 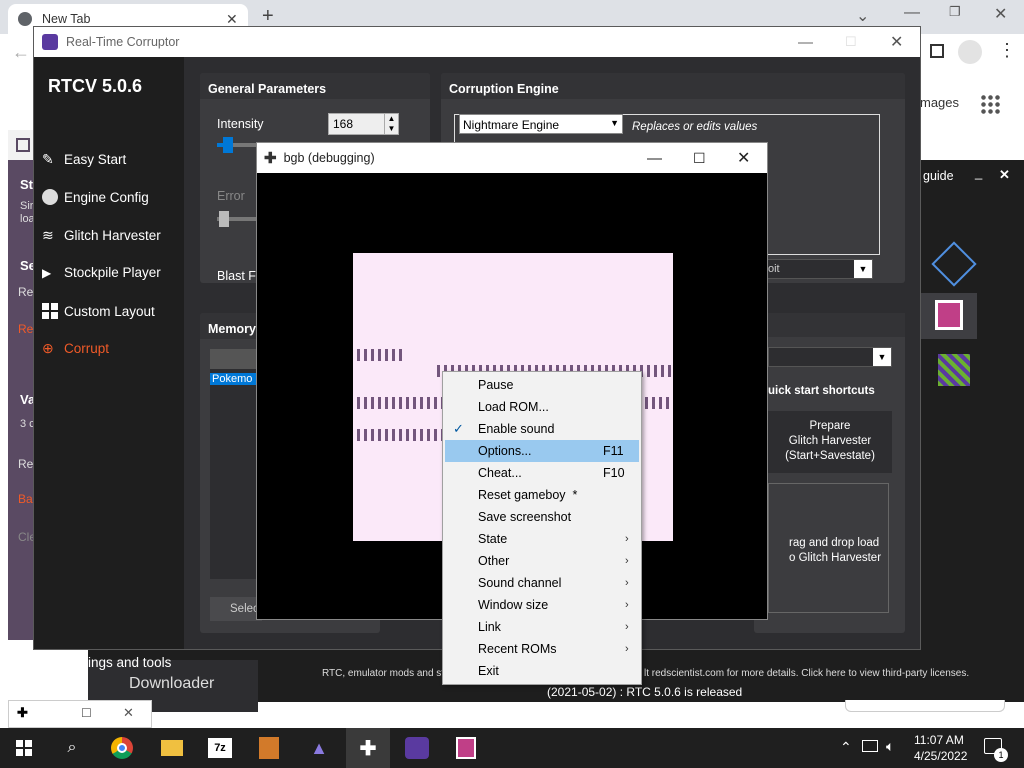 What do you see at coordinates (84, 159) in the screenshot?
I see `nav-easy-start: ✎ Easy Start` at bounding box center [84, 159].